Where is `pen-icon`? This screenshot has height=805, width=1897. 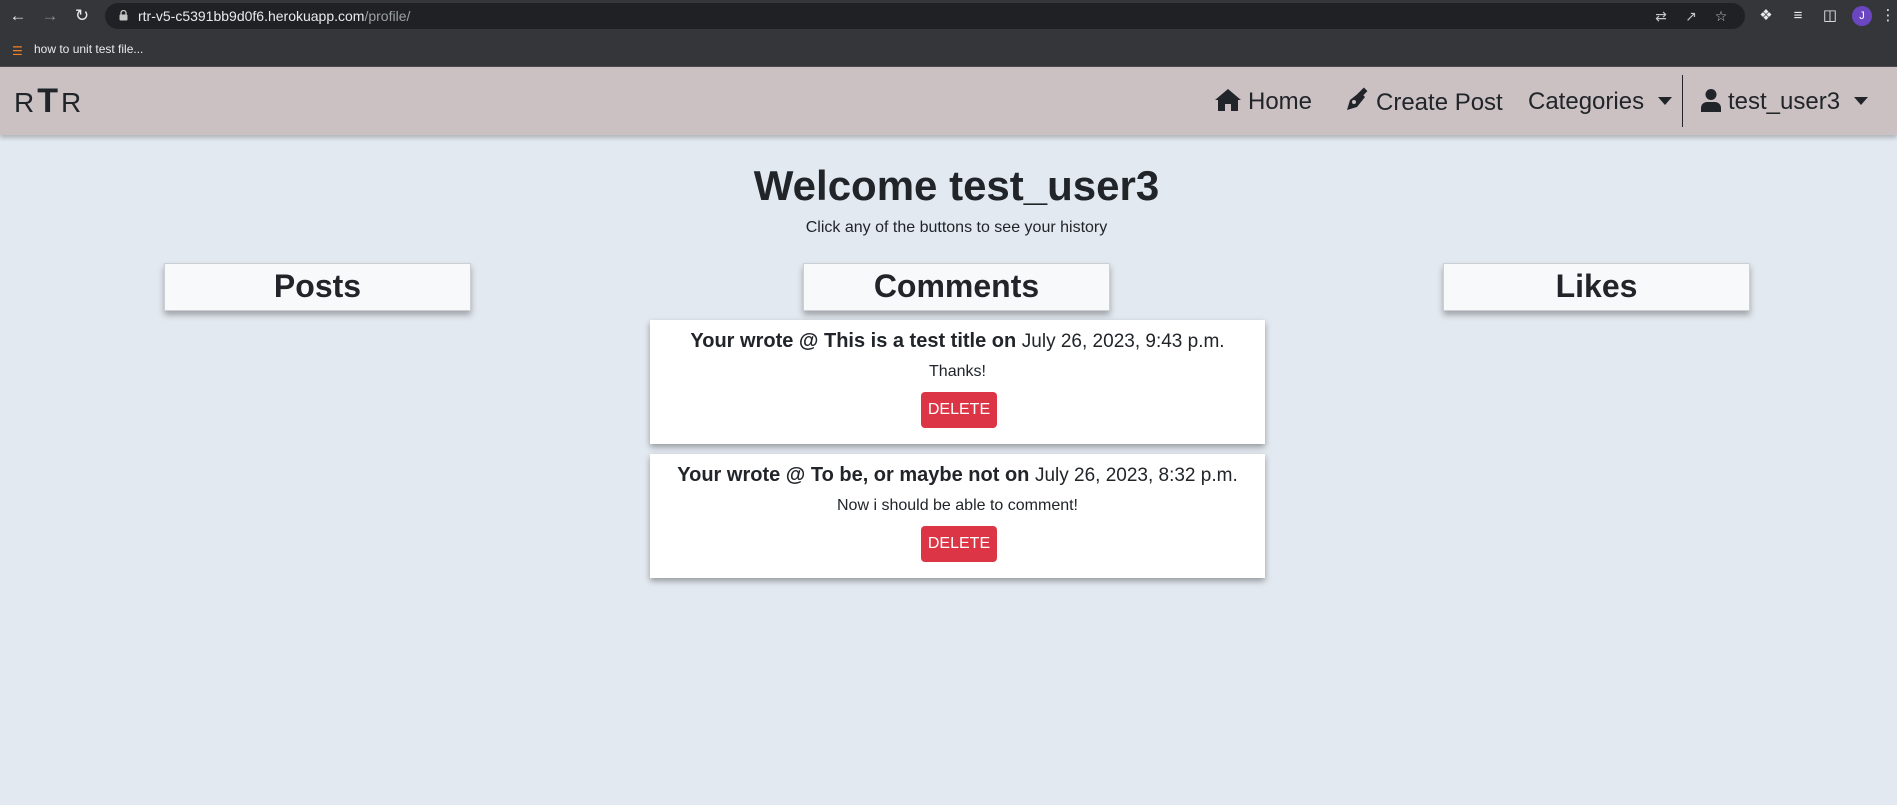 pen-icon is located at coordinates (1357, 98).